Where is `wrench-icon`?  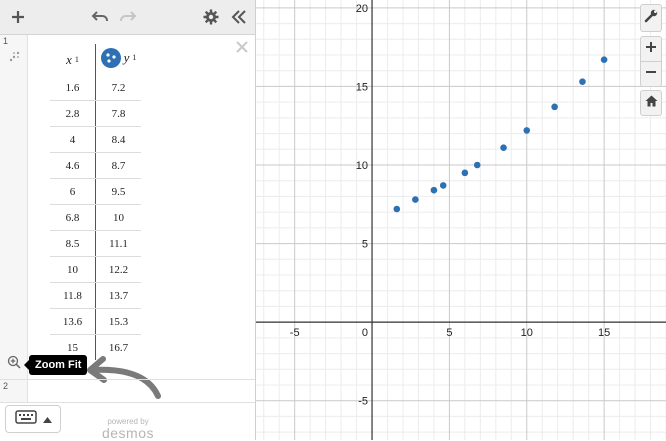
wrench-icon is located at coordinates (651, 18).